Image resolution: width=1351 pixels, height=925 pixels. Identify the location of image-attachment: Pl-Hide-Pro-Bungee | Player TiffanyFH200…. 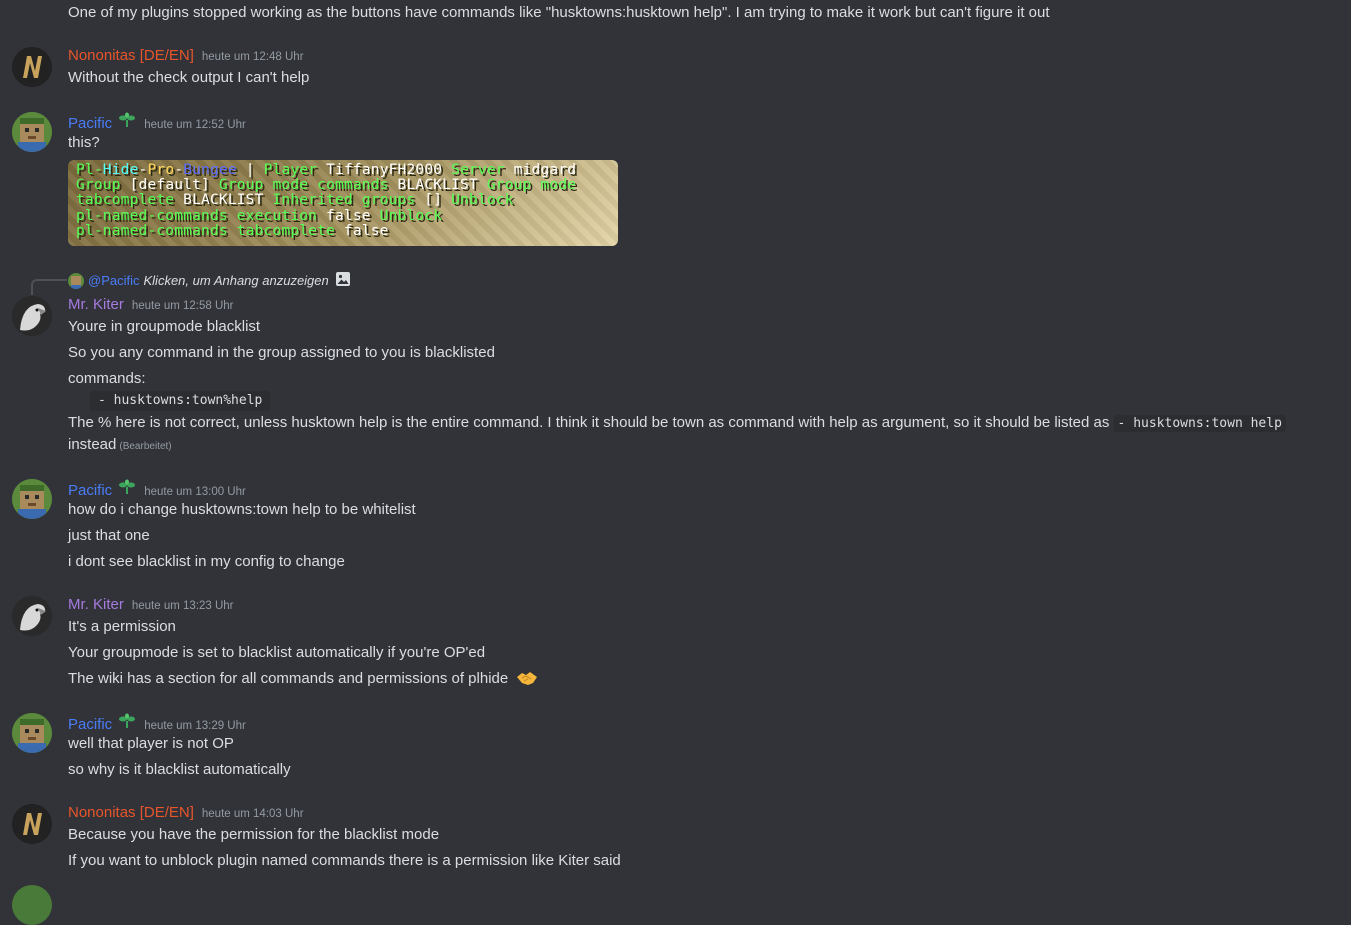
(343, 203).